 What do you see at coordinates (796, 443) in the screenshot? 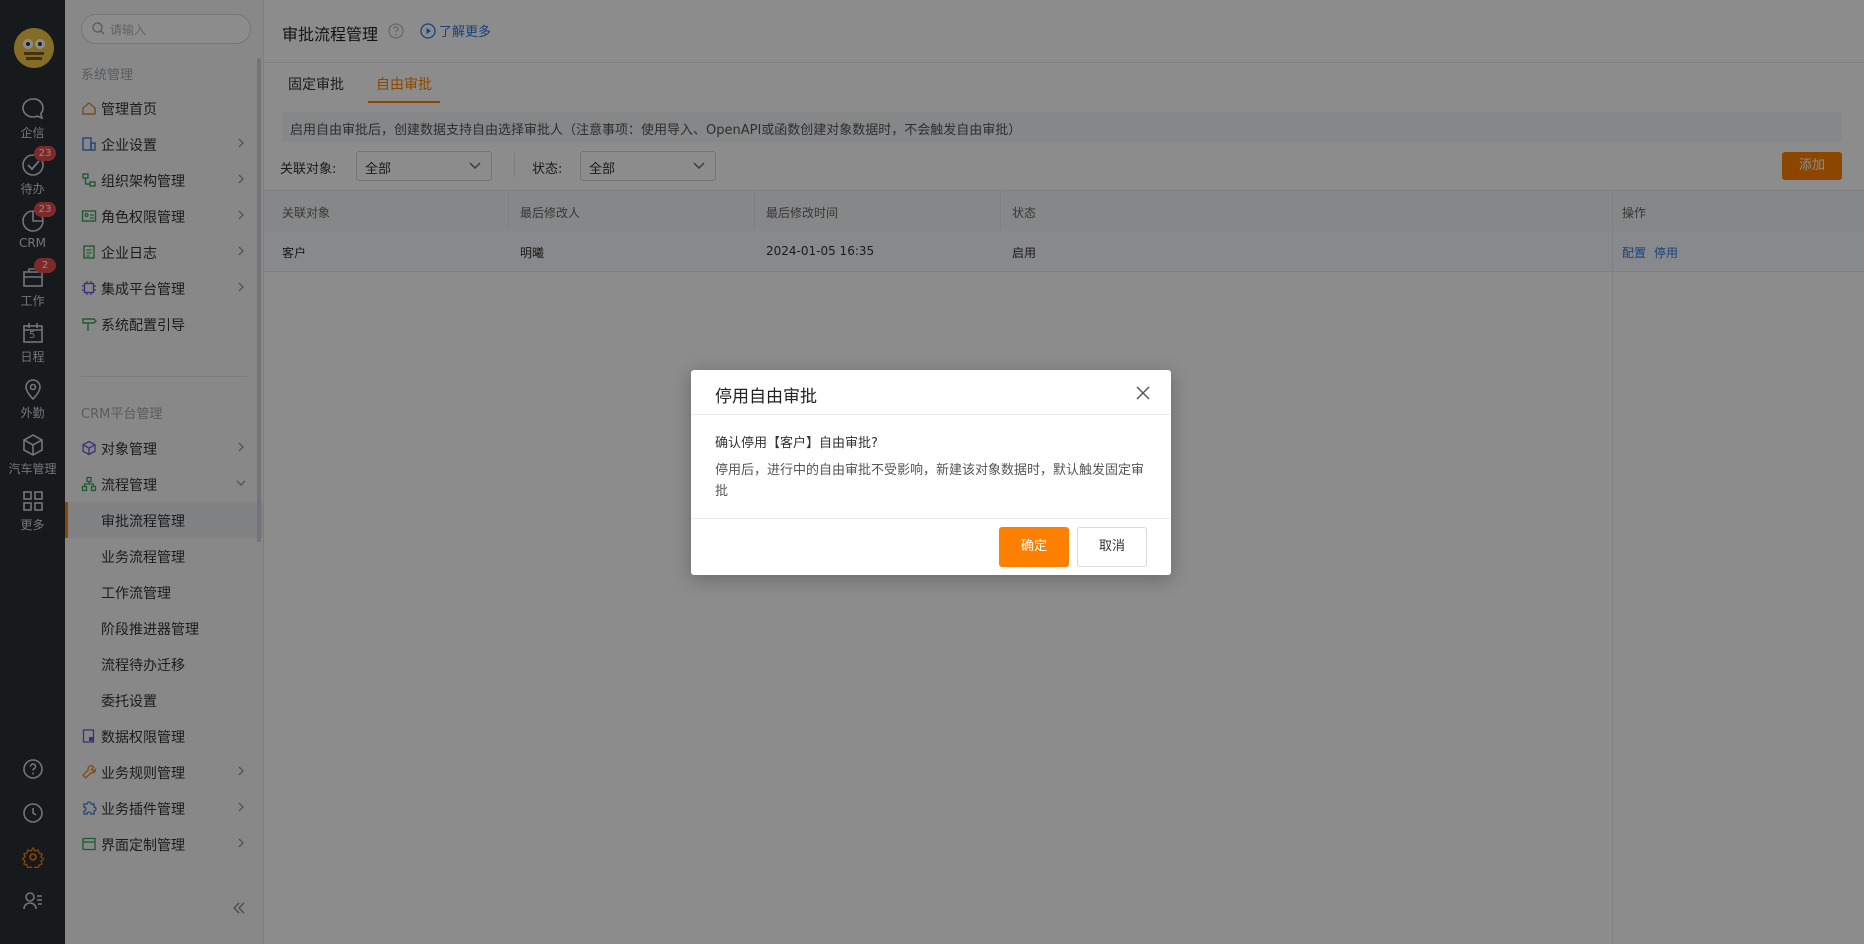
I see `dialog-question: 确认停用【客户】自由审批?` at bounding box center [796, 443].